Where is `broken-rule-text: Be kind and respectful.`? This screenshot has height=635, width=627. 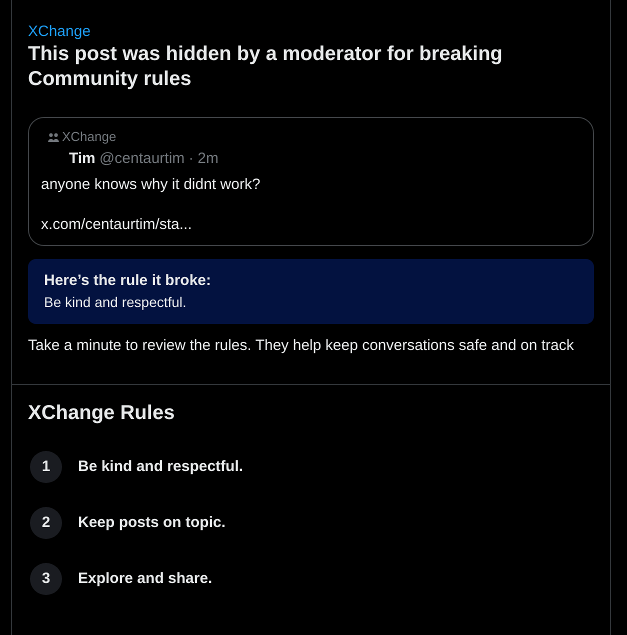 broken-rule-text: Be kind and respectful. is located at coordinates (116, 302).